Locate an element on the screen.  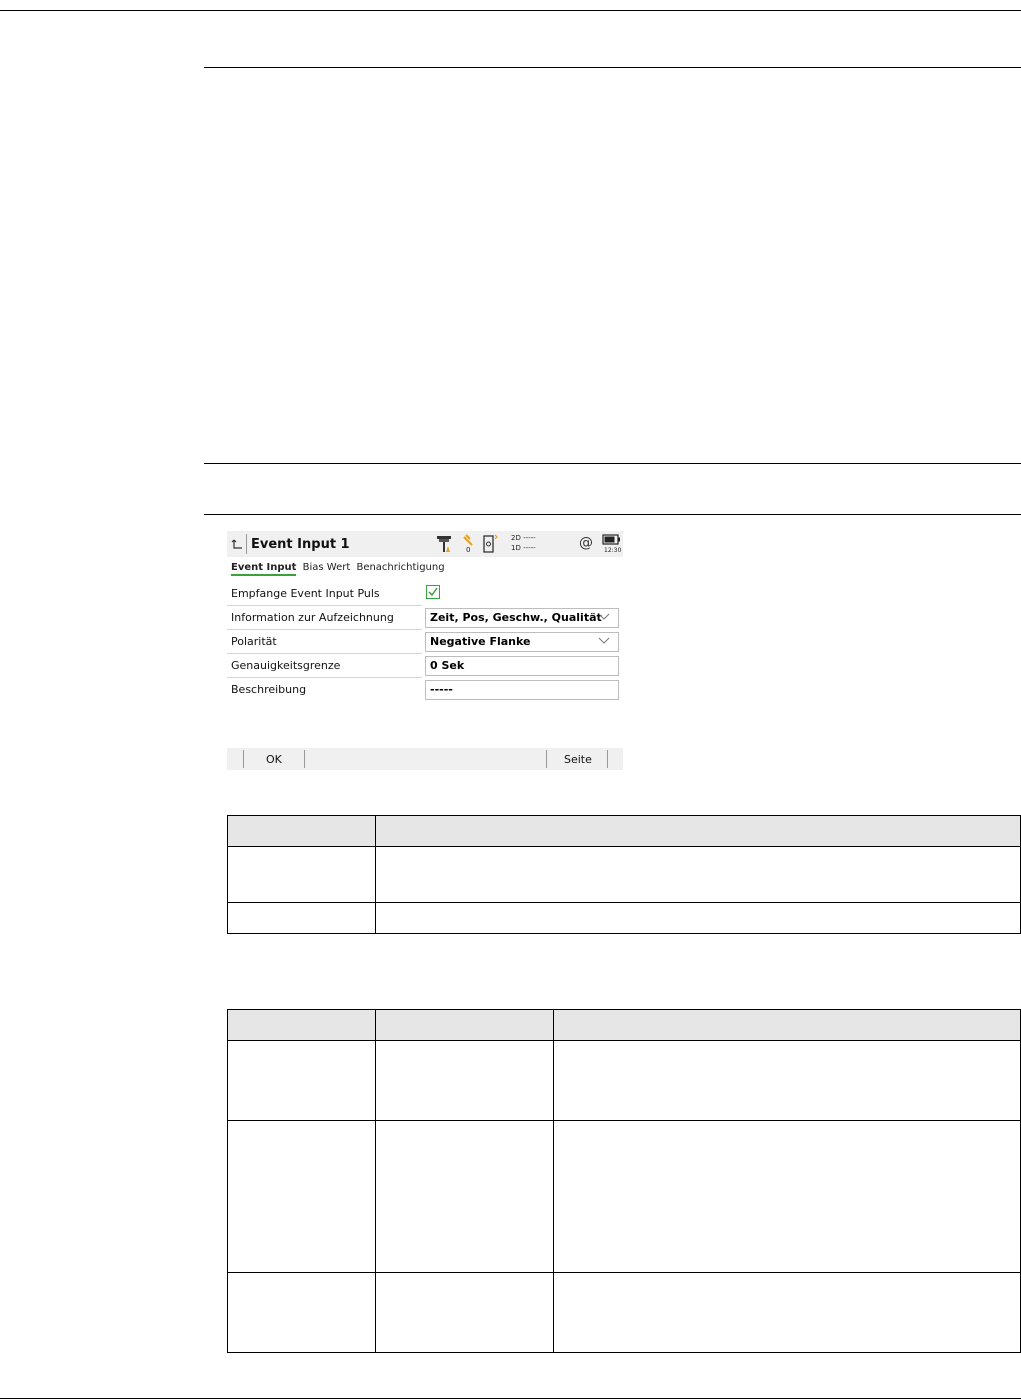
receive-pulse-label: Empfange Event Input Puls is located at coordinates (305, 593).